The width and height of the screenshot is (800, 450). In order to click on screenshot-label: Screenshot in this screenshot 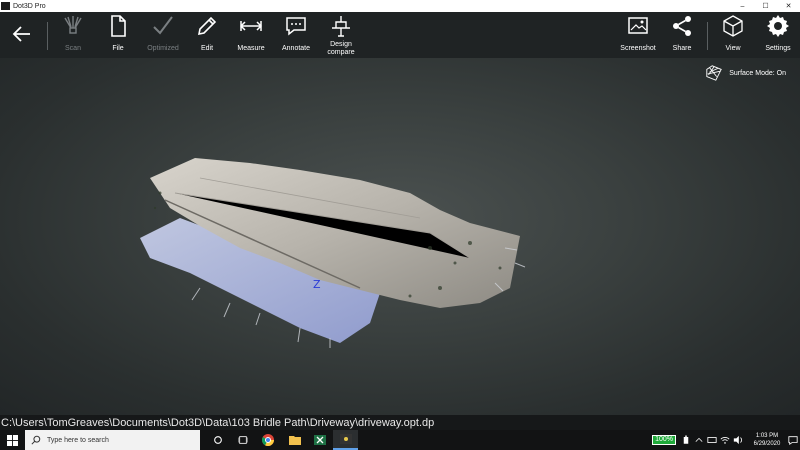, I will do `click(638, 48)`.